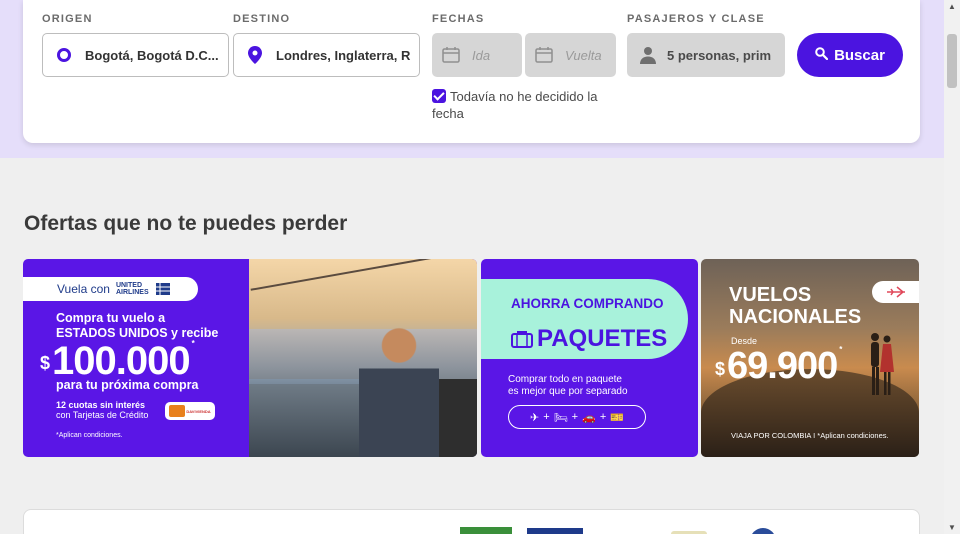 Image resolution: width=960 pixels, height=534 pixels. What do you see at coordinates (859, 55) in the screenshot?
I see `search-button-label: Buscar` at bounding box center [859, 55].